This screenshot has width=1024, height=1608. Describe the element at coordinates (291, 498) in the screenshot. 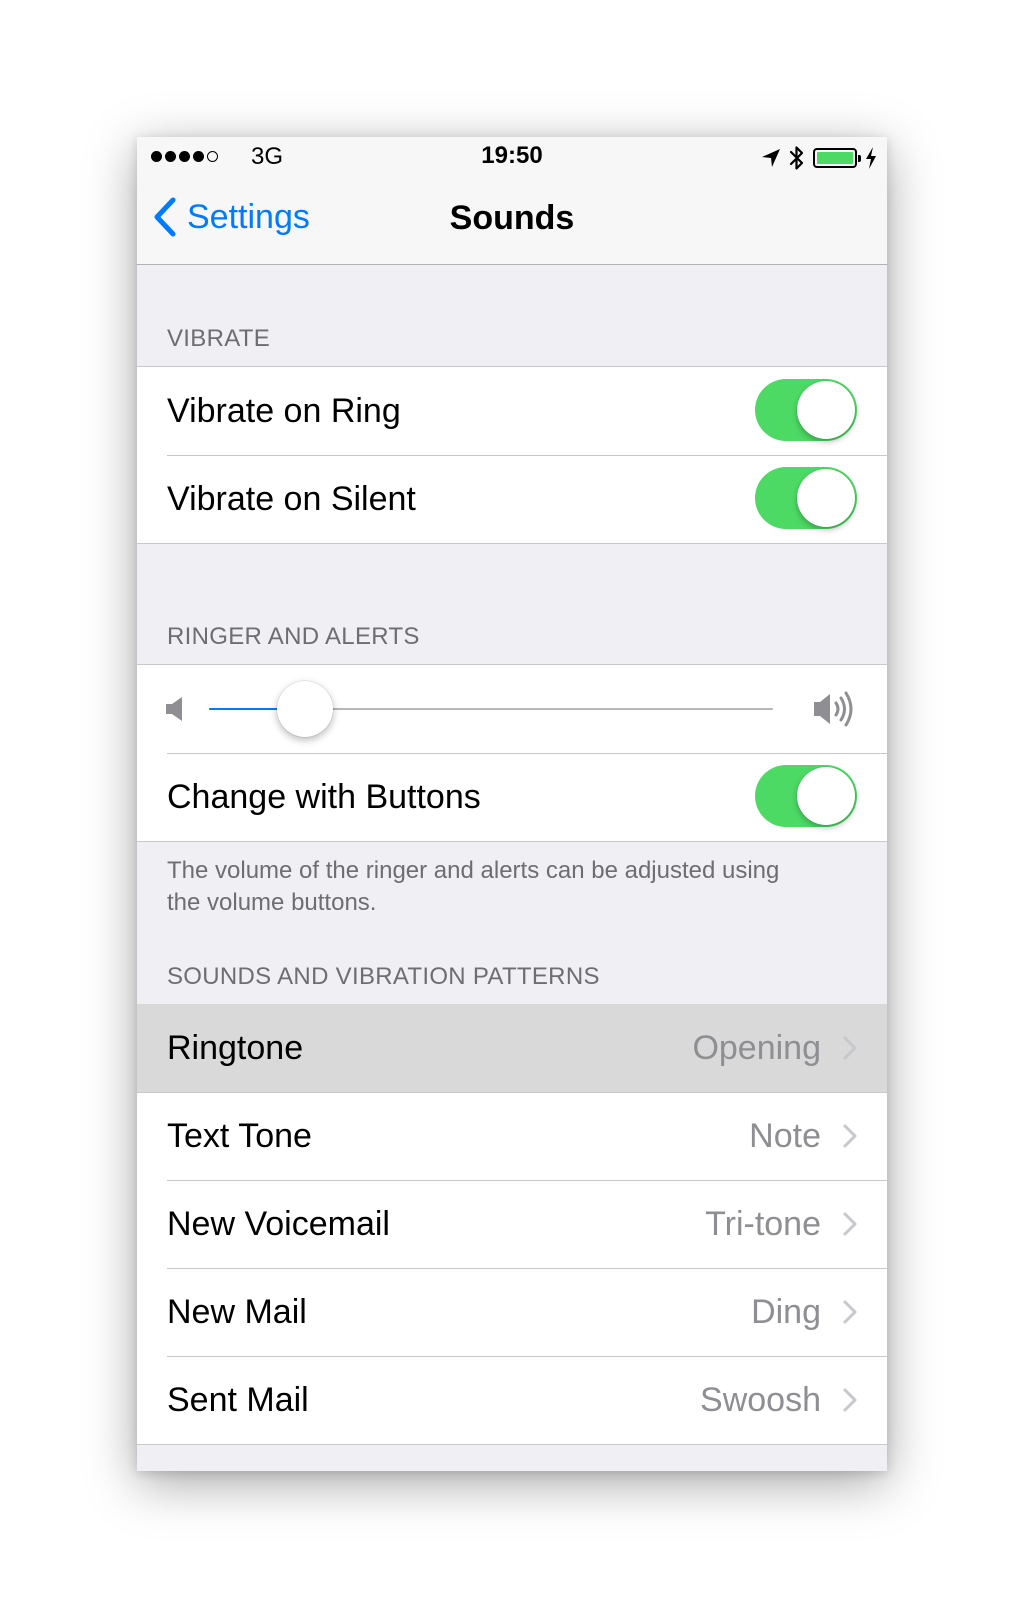

I see `row-label: Vibrate on Silent` at that location.